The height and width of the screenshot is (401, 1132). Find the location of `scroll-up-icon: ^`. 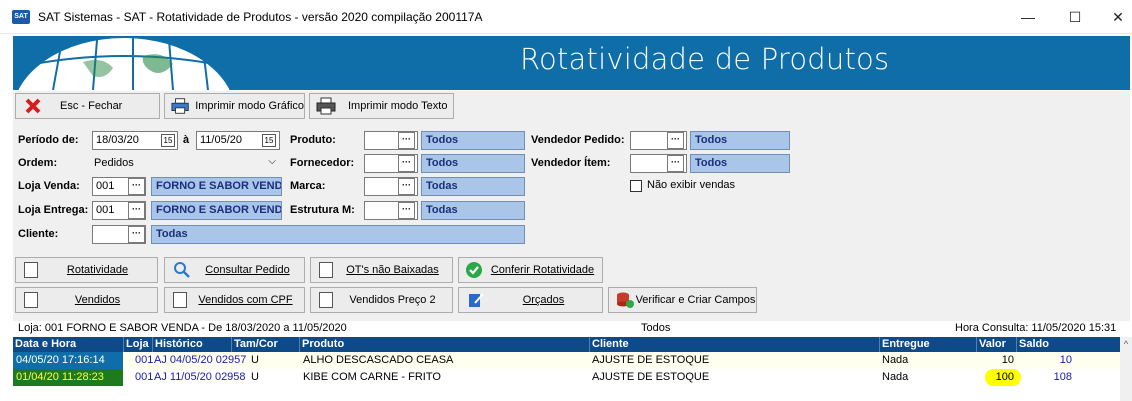

scroll-up-icon: ^ is located at coordinates (1126, 344).